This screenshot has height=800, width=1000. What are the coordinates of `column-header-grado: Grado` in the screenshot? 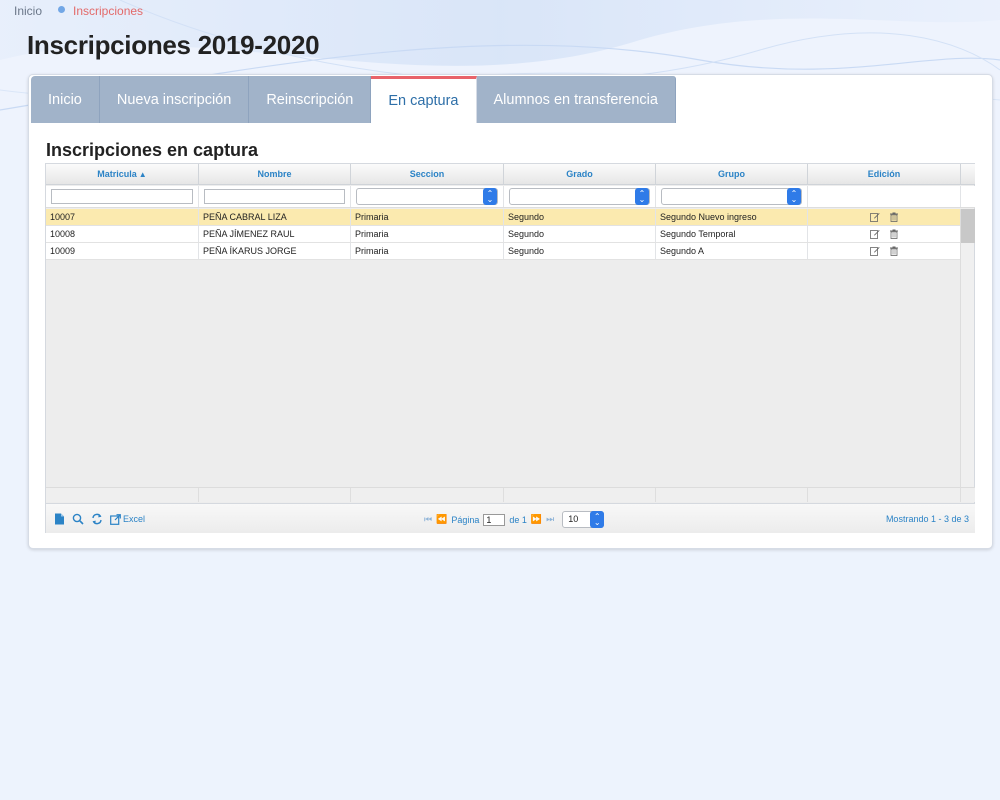 It's located at (580, 174).